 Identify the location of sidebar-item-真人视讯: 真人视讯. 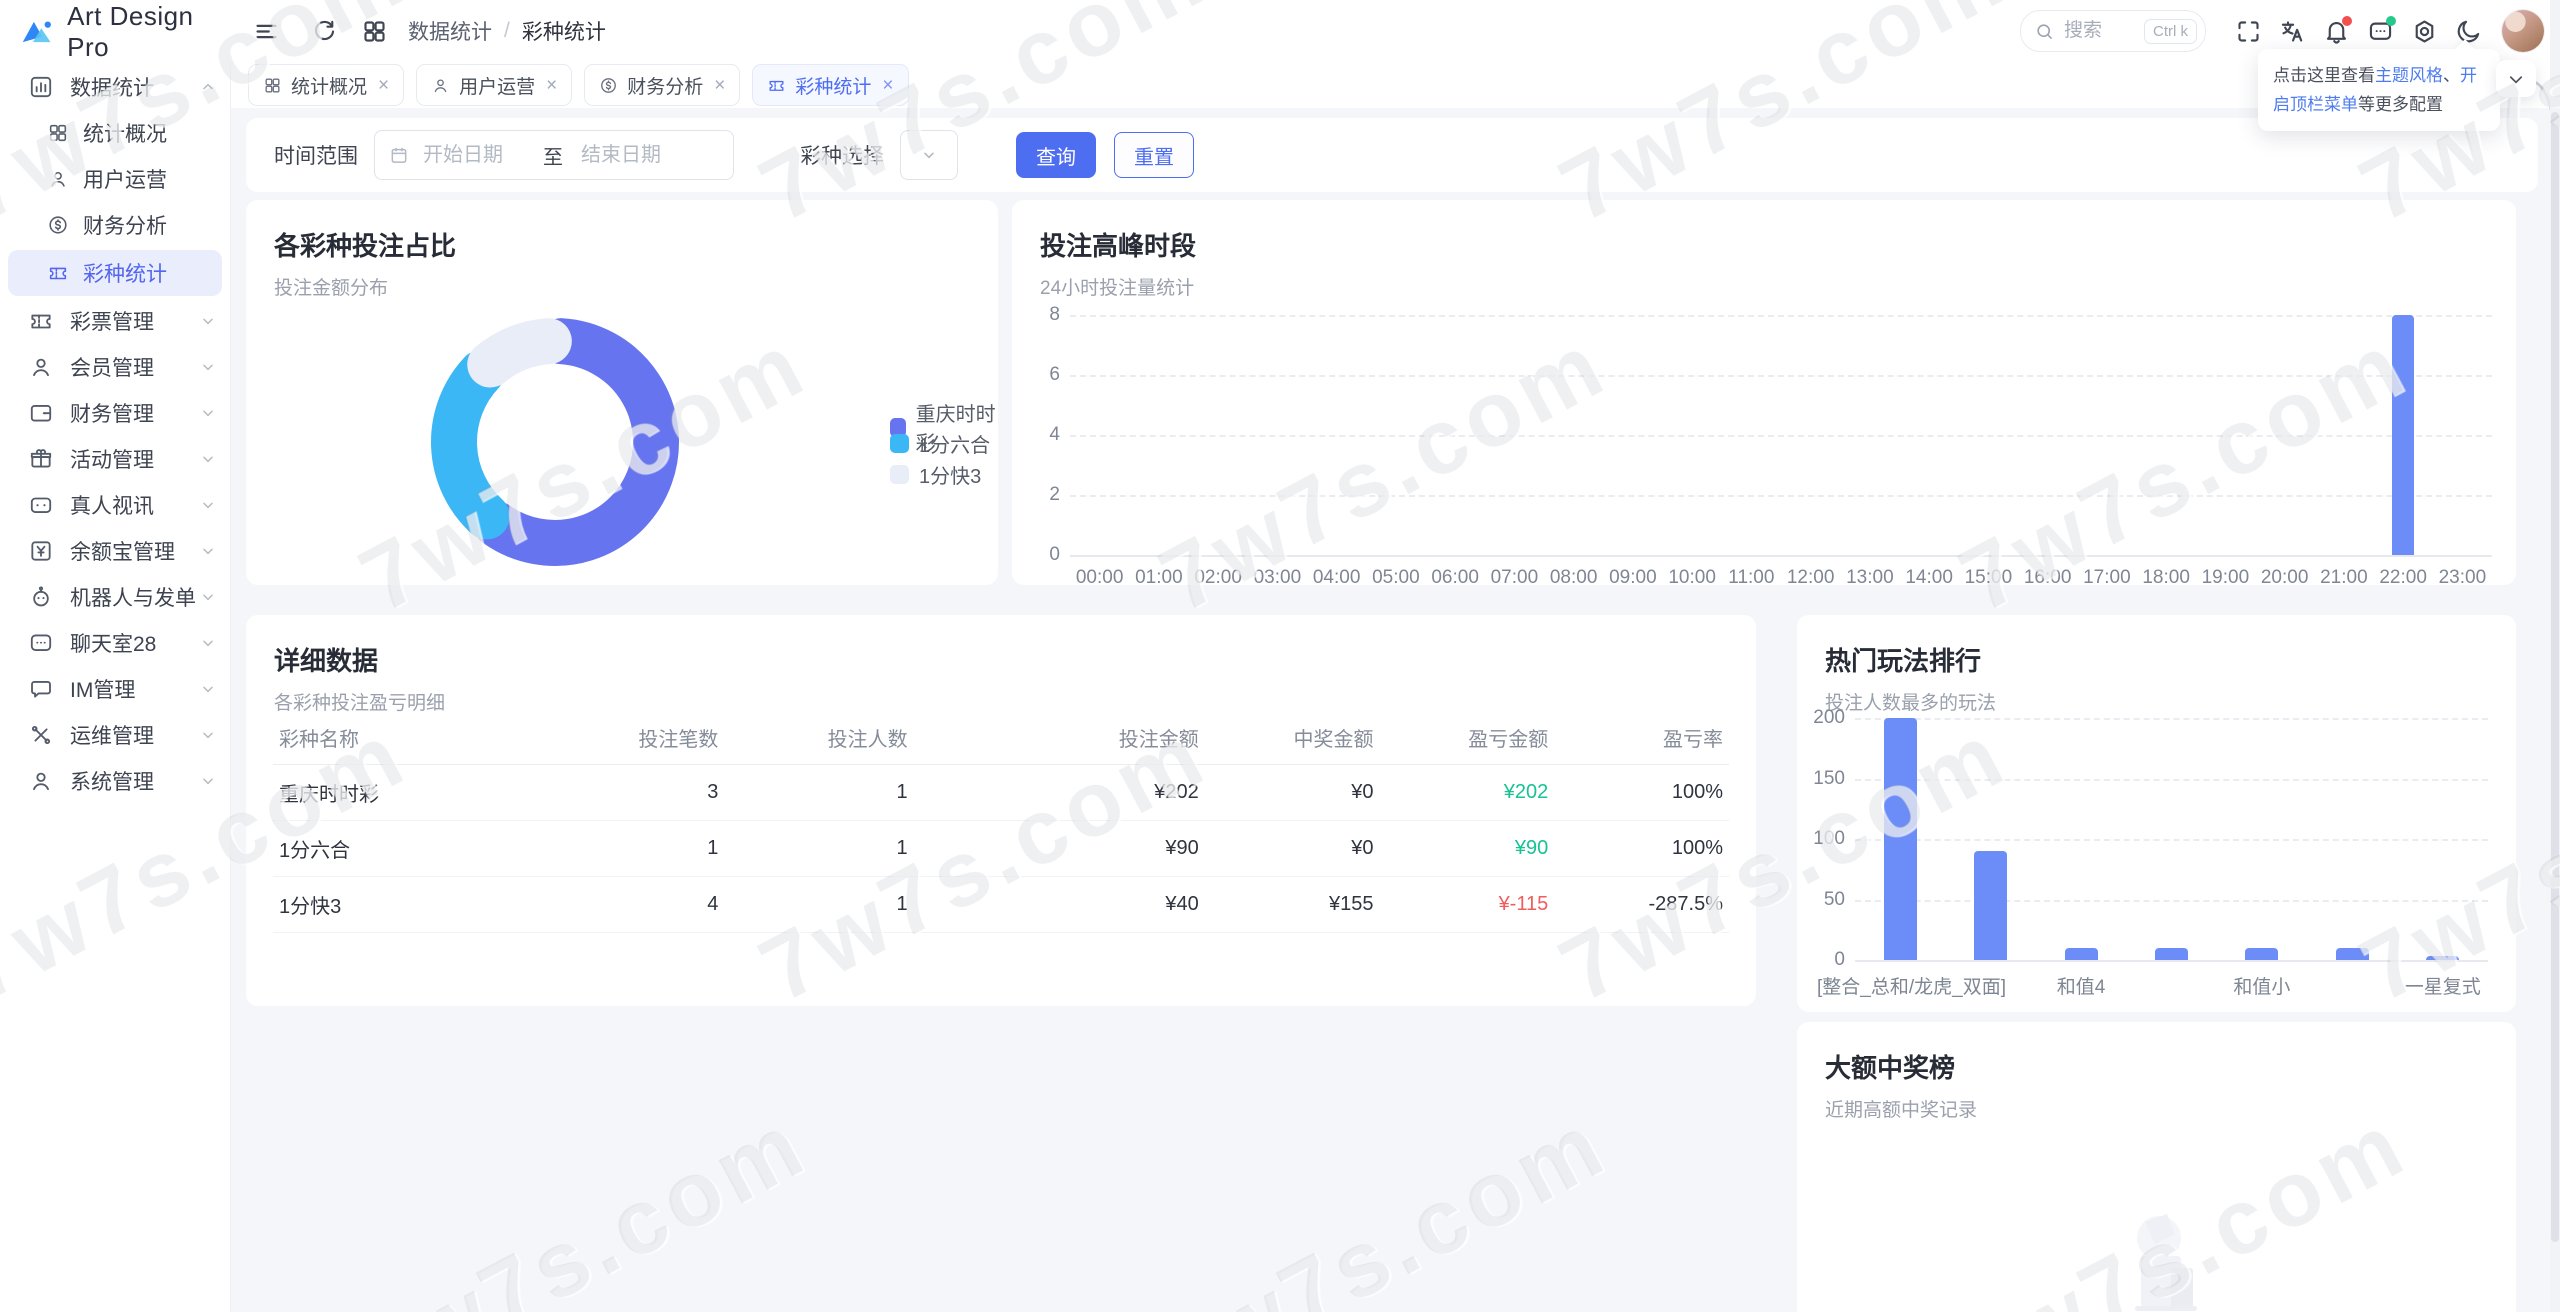
(115, 505).